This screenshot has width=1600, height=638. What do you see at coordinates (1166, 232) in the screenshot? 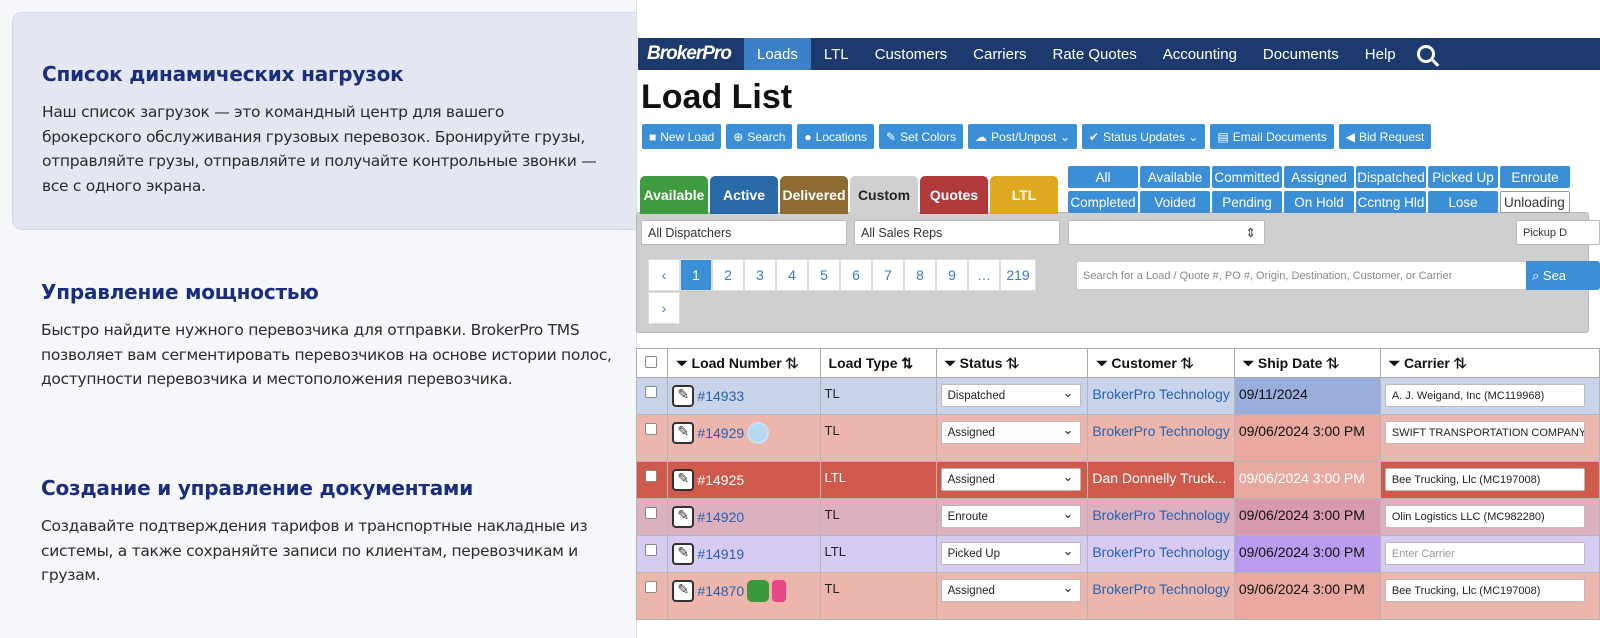
I see `blank-select: ⇕` at bounding box center [1166, 232].